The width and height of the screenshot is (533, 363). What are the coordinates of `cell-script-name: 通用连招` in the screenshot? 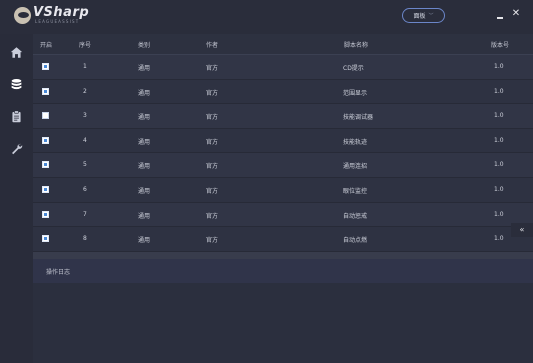 It's located at (355, 167).